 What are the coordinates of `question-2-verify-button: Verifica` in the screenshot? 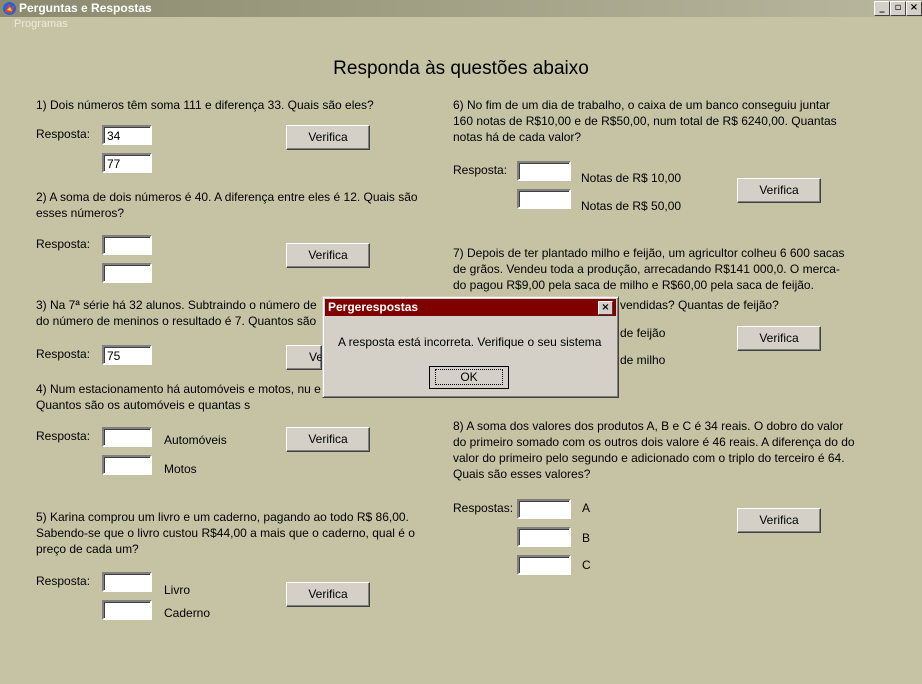 It's located at (328, 255).